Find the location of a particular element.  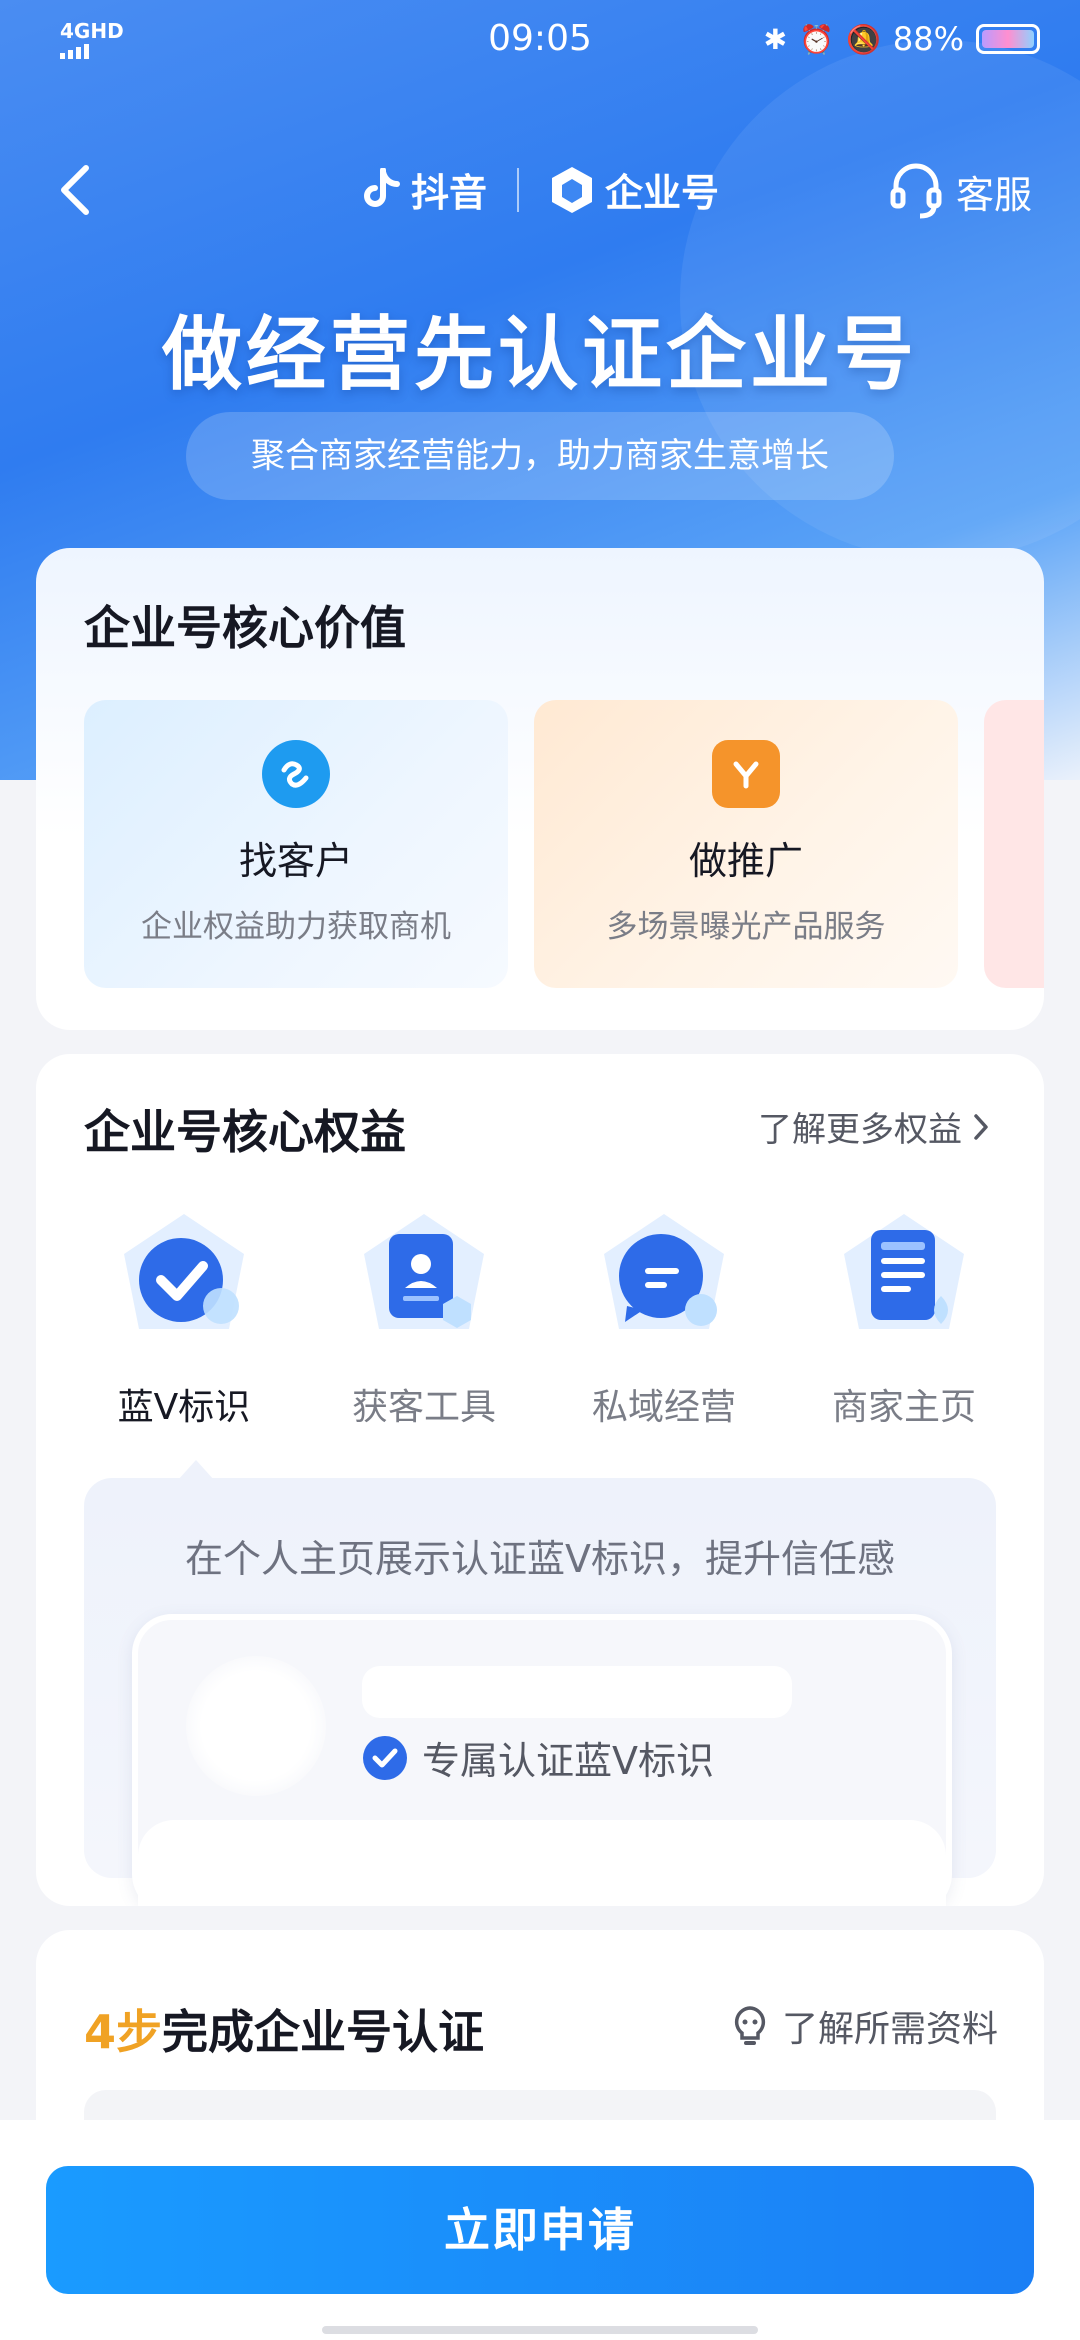

profile-preview-bottom is located at coordinates (542, 1863).